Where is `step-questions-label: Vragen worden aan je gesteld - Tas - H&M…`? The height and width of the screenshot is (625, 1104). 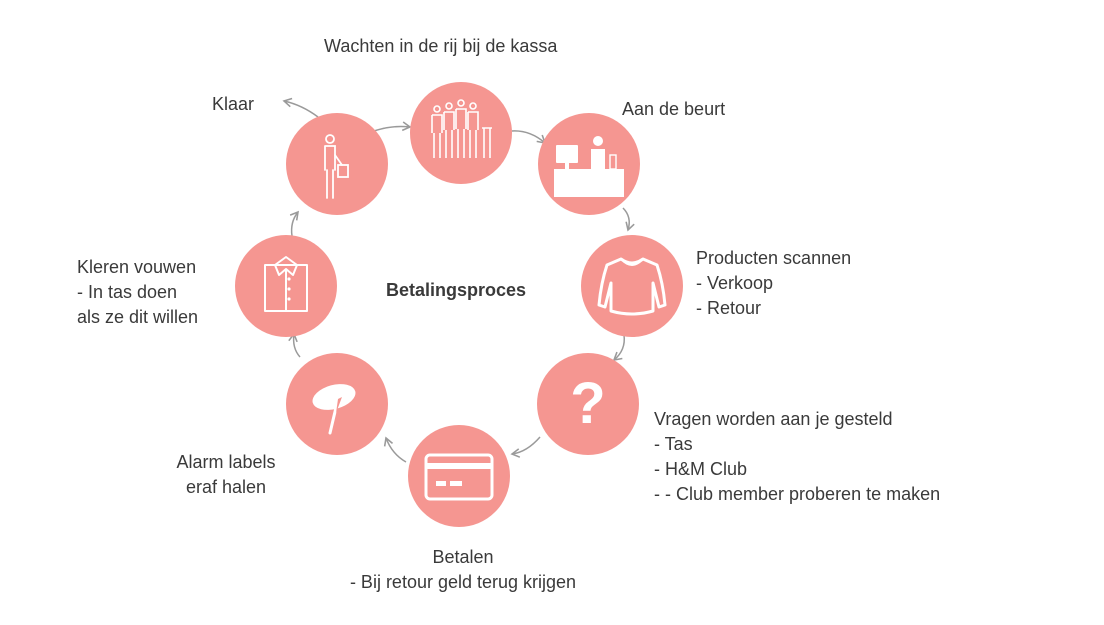
step-questions-label: Vragen worden aan je gesteld - Tas - H&M… is located at coordinates (797, 457).